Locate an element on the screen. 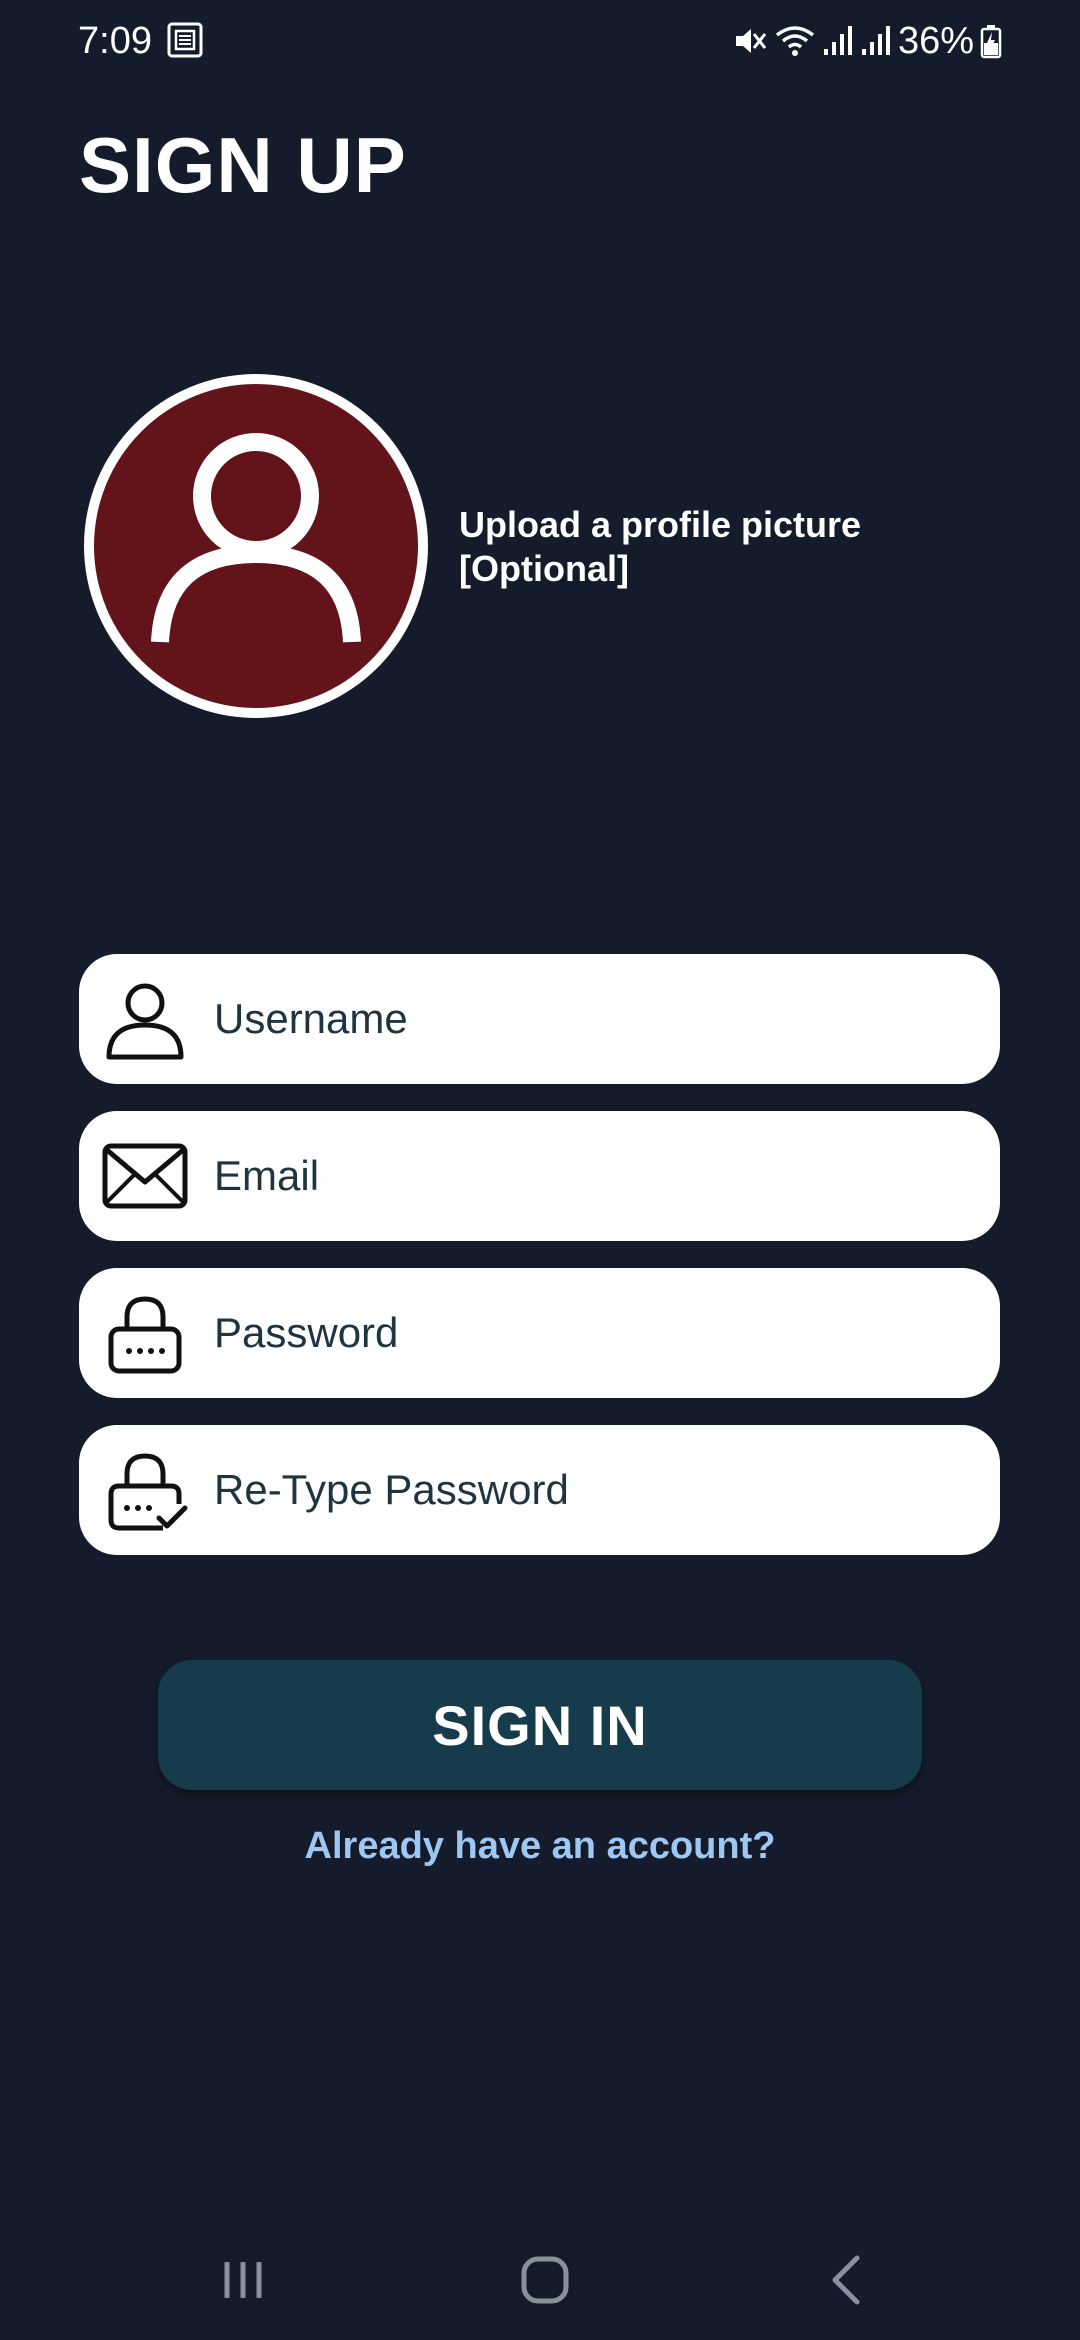 The image size is (1080, 2340). username-input is located at coordinates (594, 1019).